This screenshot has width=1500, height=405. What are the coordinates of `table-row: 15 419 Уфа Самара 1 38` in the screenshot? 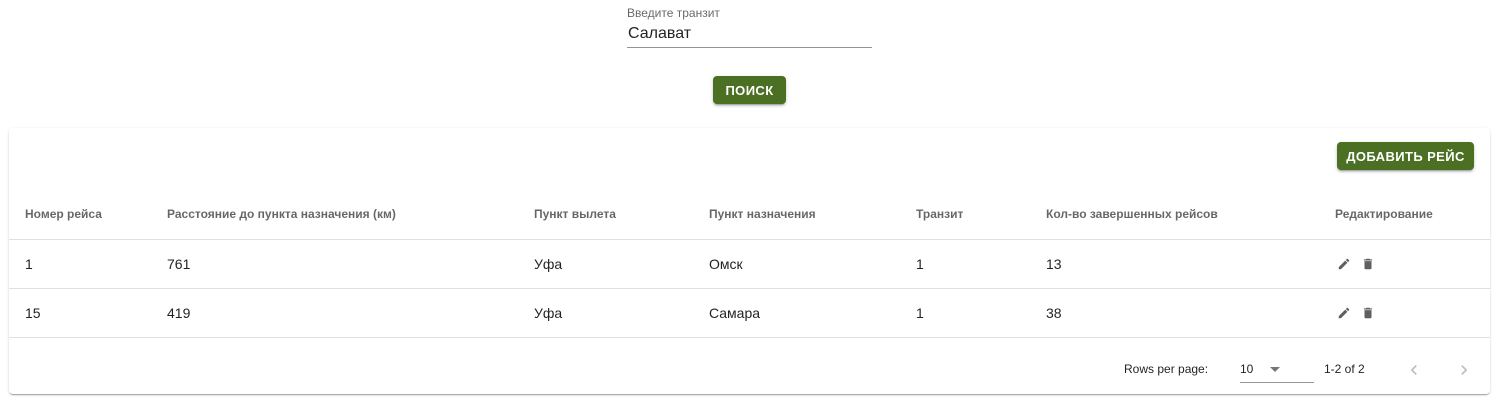 It's located at (749, 313).